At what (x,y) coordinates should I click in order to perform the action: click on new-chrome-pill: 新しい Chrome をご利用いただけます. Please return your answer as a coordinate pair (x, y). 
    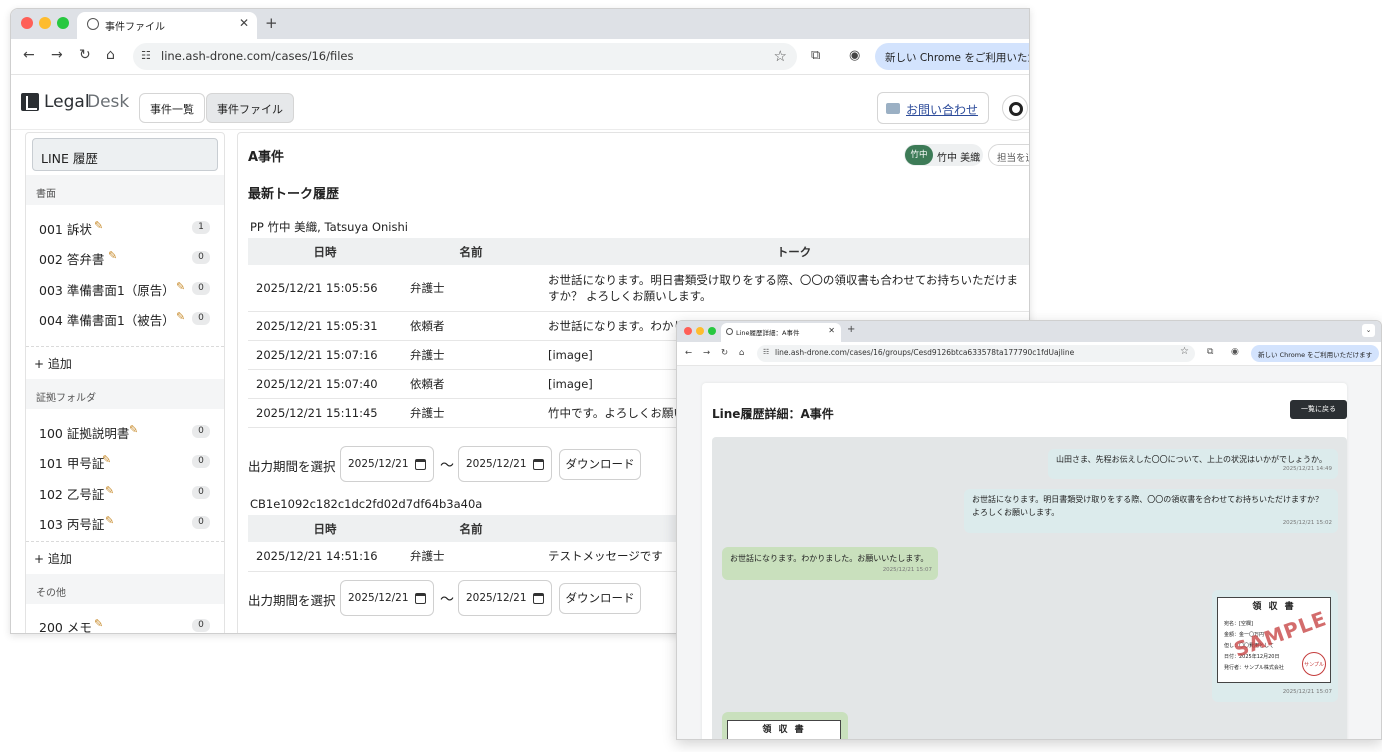
    Looking at the image, I should click on (1315, 353).